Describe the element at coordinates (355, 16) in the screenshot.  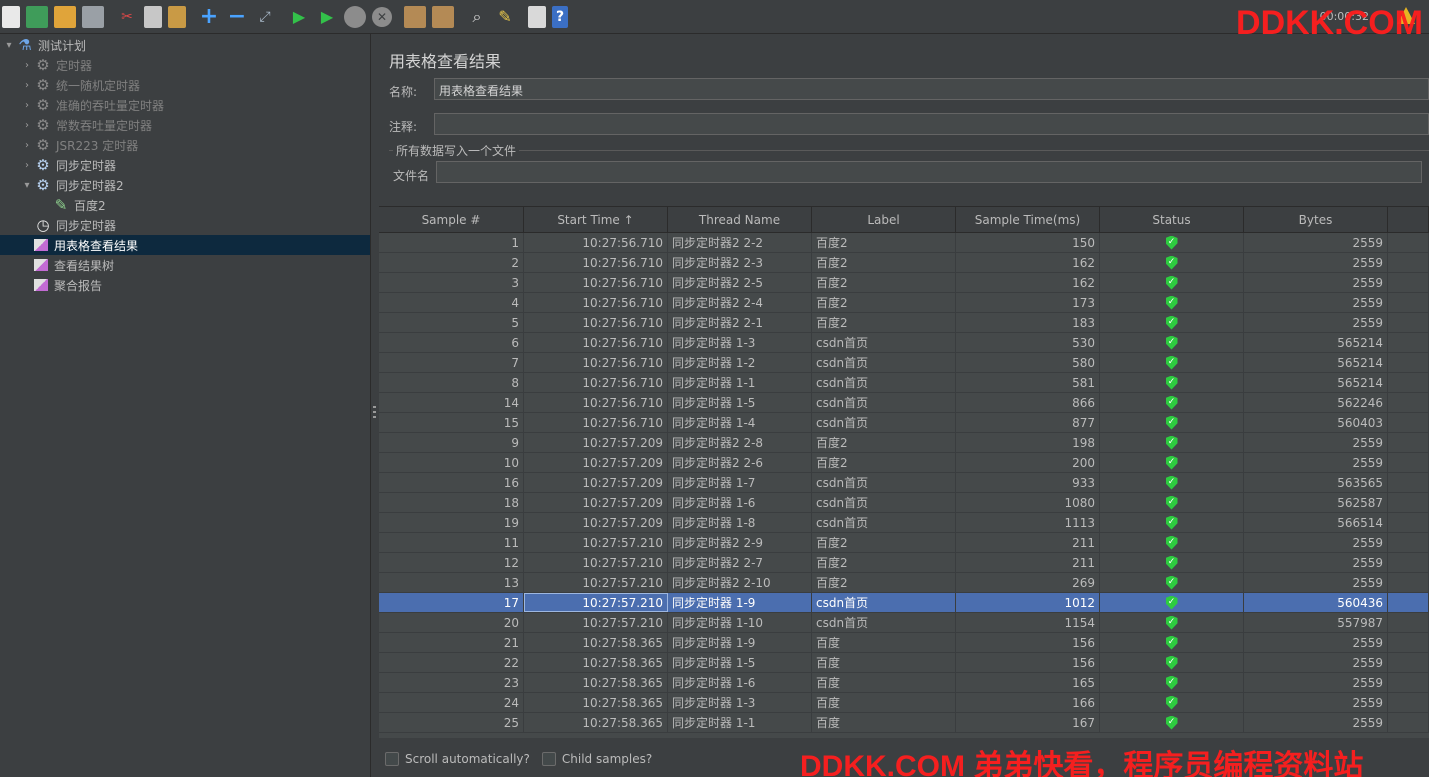
I see `stop-icon` at that location.